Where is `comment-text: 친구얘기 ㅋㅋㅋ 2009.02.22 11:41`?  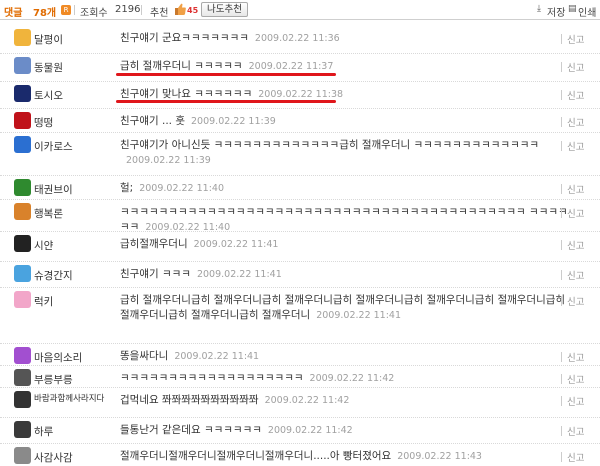 comment-text: 친구얘기 ㅋㅋㅋ 2009.02.22 11:41 is located at coordinates (347, 274).